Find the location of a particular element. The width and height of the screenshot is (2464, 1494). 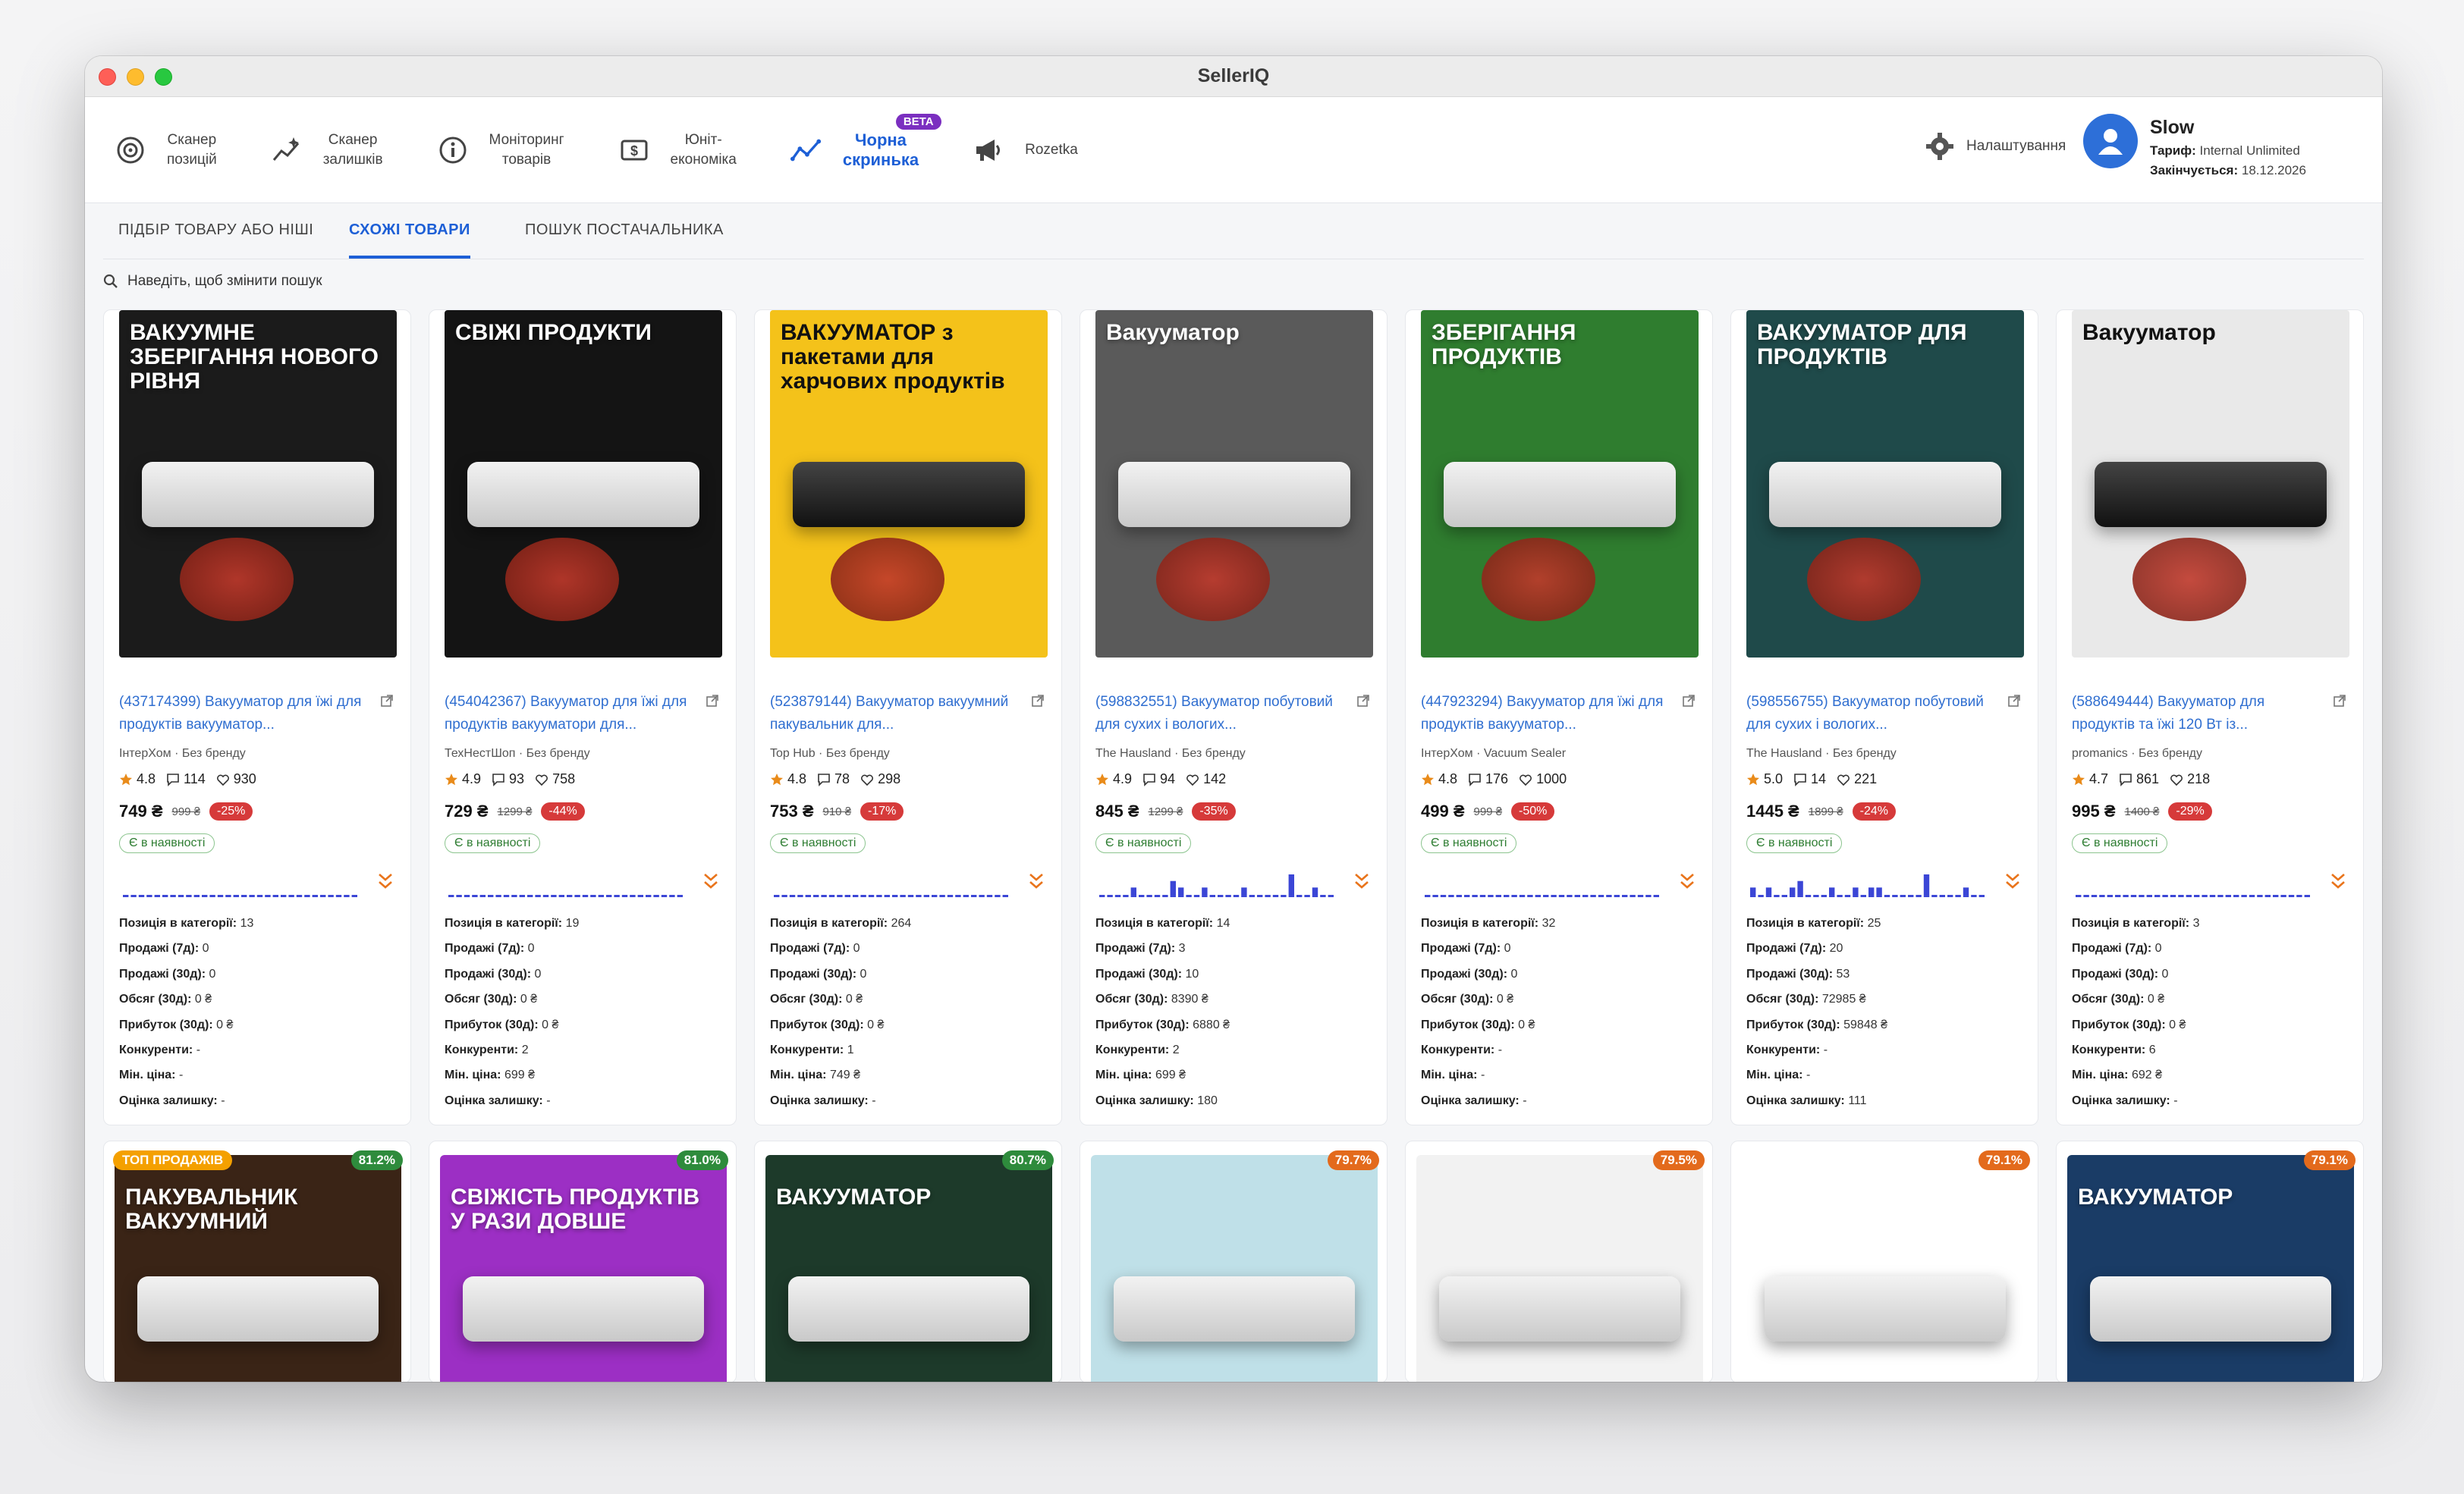

product-image: СВІЖІСТЬ ПРОДУКТІВ У РАЗИ ДОВШЕ is located at coordinates (583, 1268).